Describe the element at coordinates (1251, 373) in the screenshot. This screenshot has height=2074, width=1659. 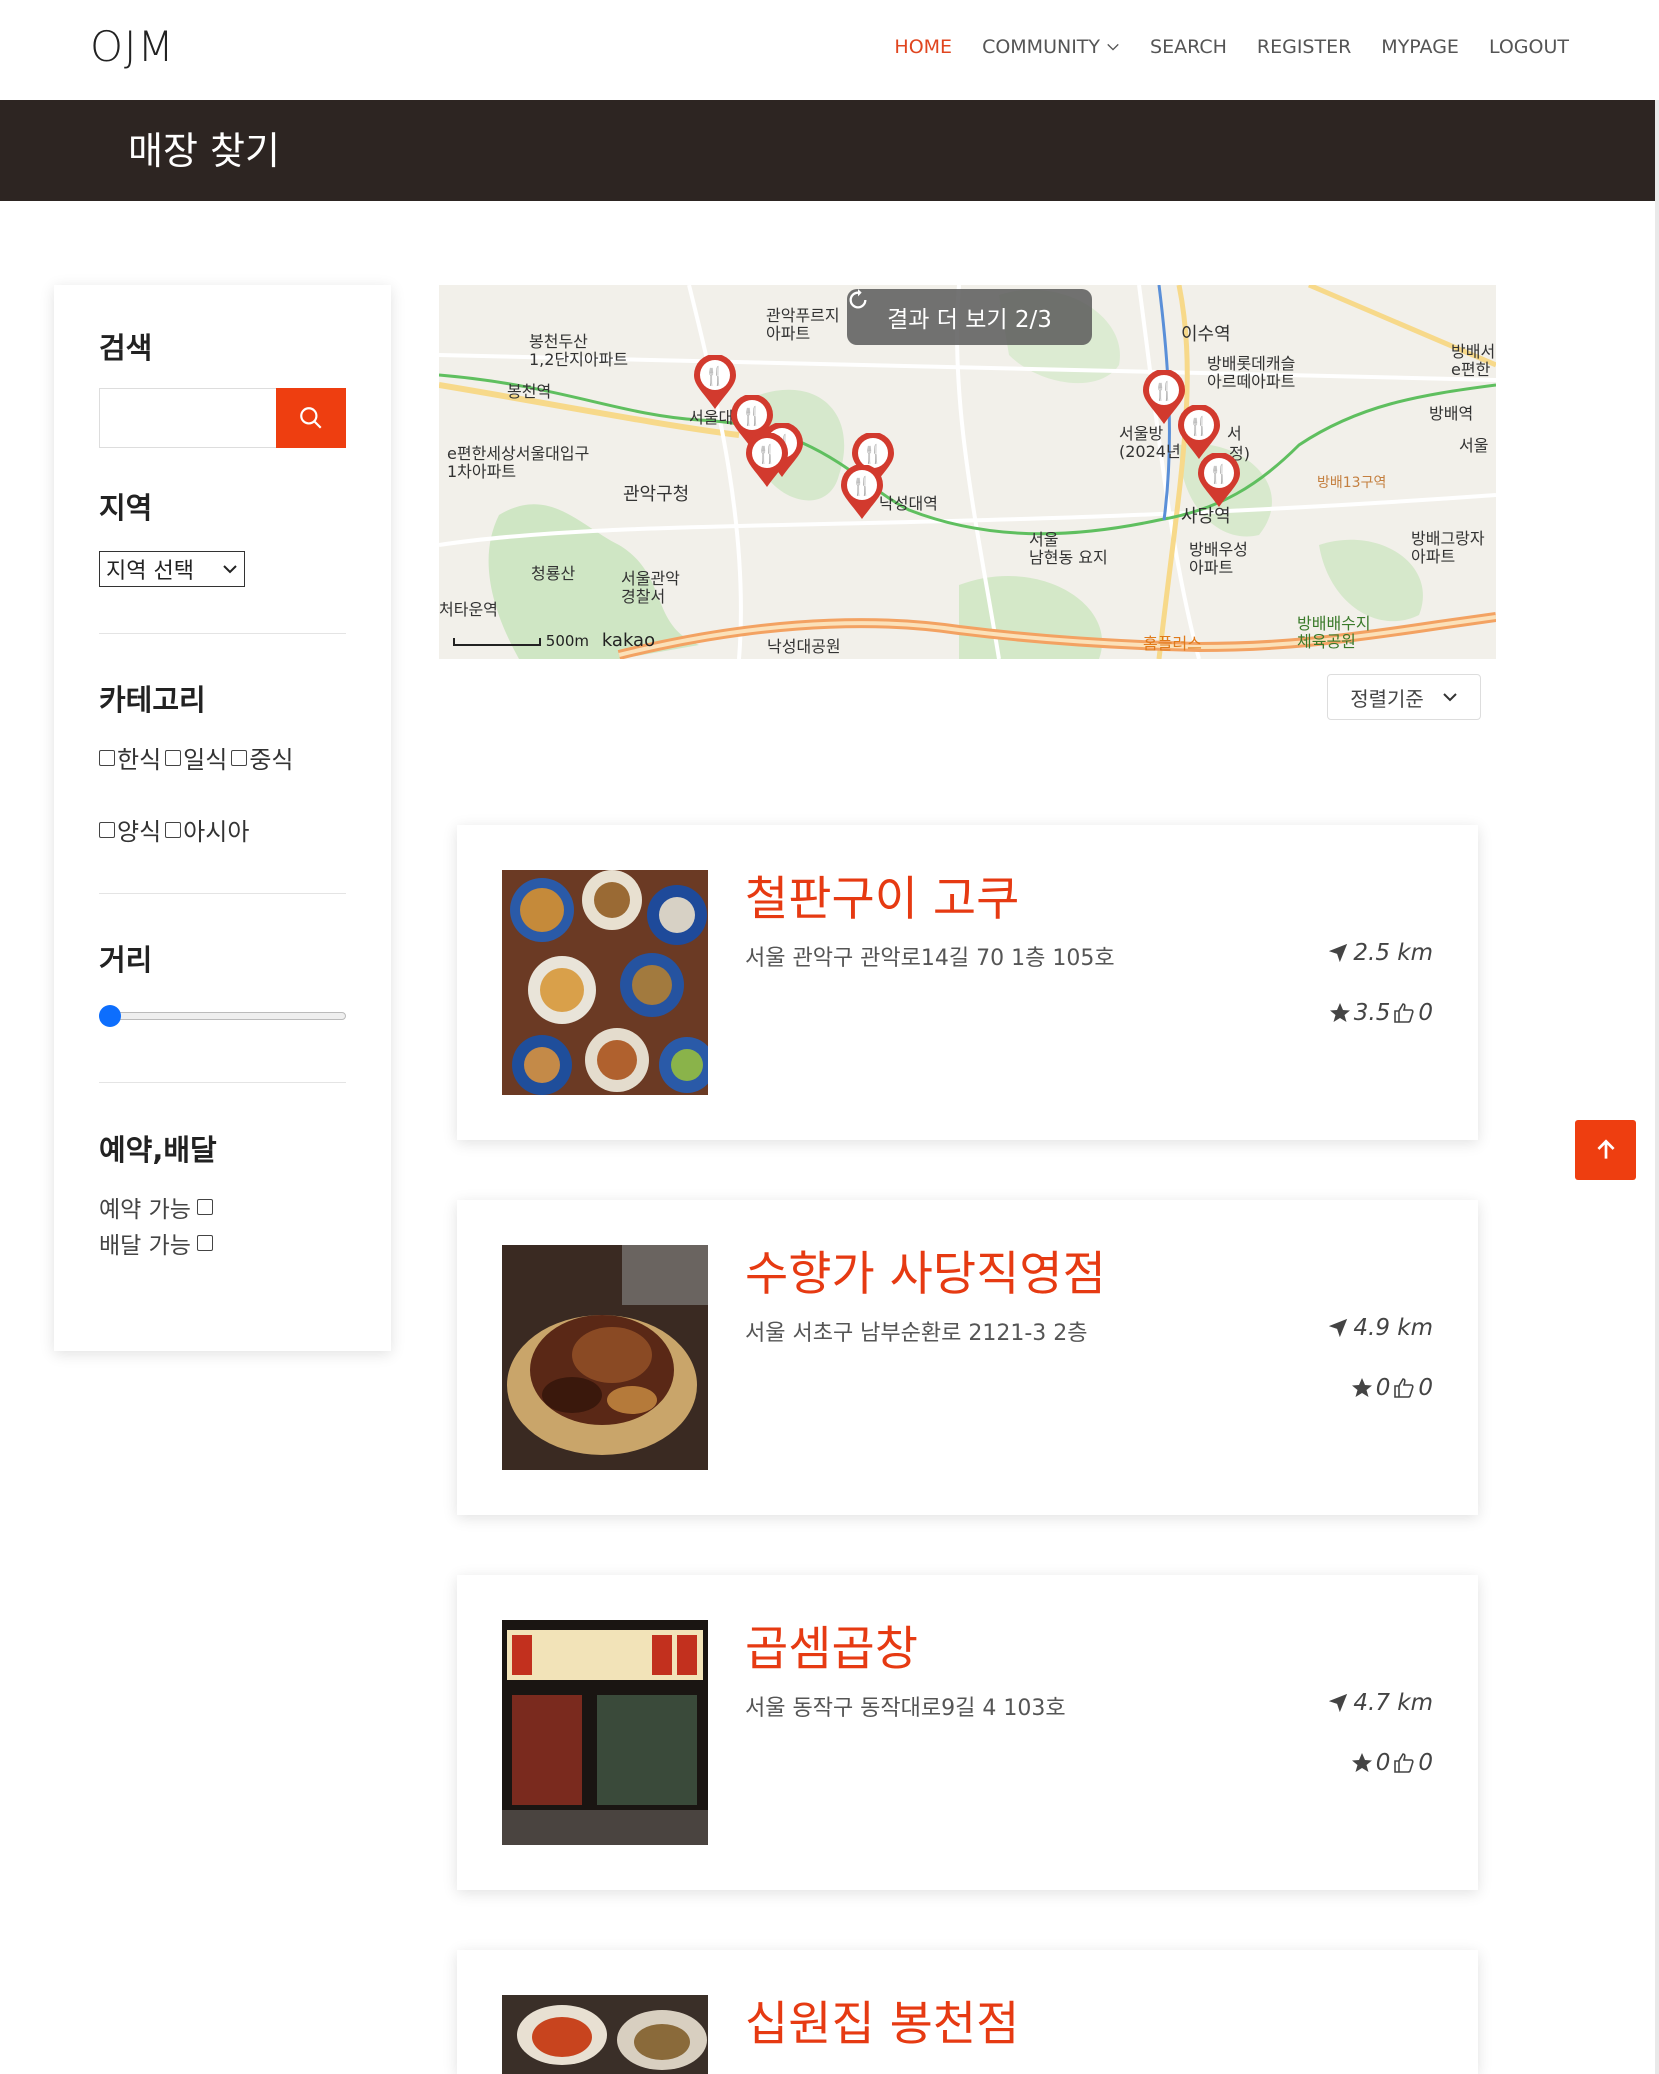
I see `map-label: 방배롯데캐슬 아르떼아파트` at that location.